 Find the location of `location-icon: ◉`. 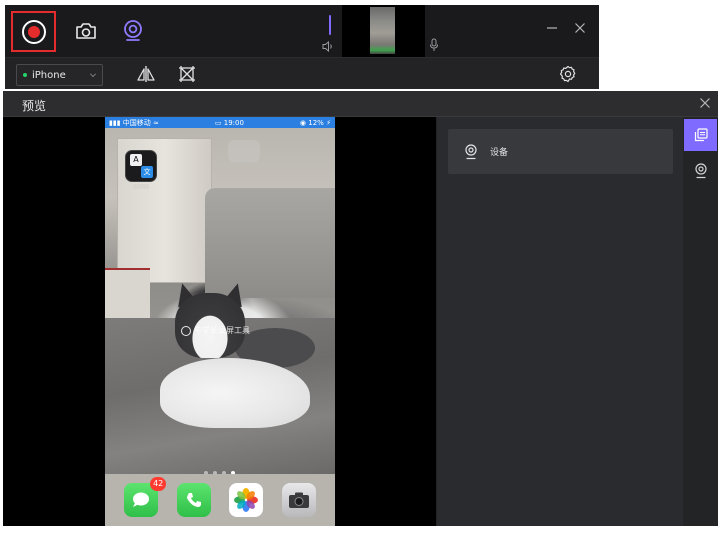

location-icon: ◉ is located at coordinates (303, 122).